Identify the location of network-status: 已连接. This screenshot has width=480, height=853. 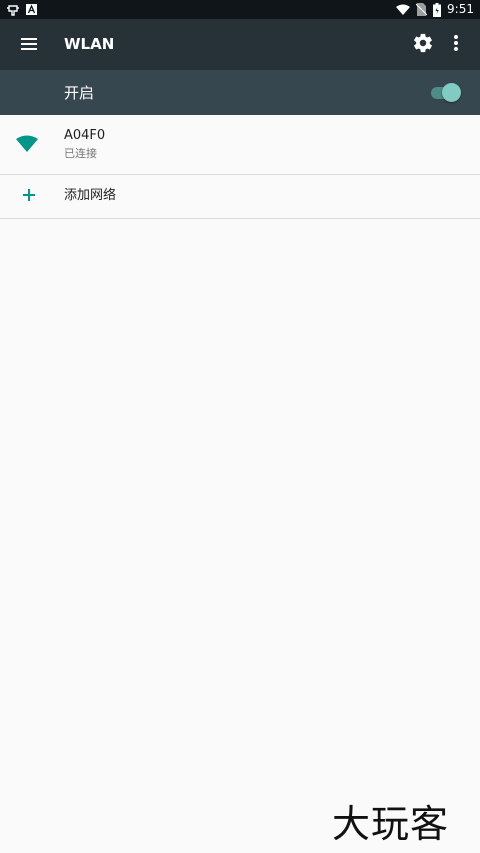
(80, 153).